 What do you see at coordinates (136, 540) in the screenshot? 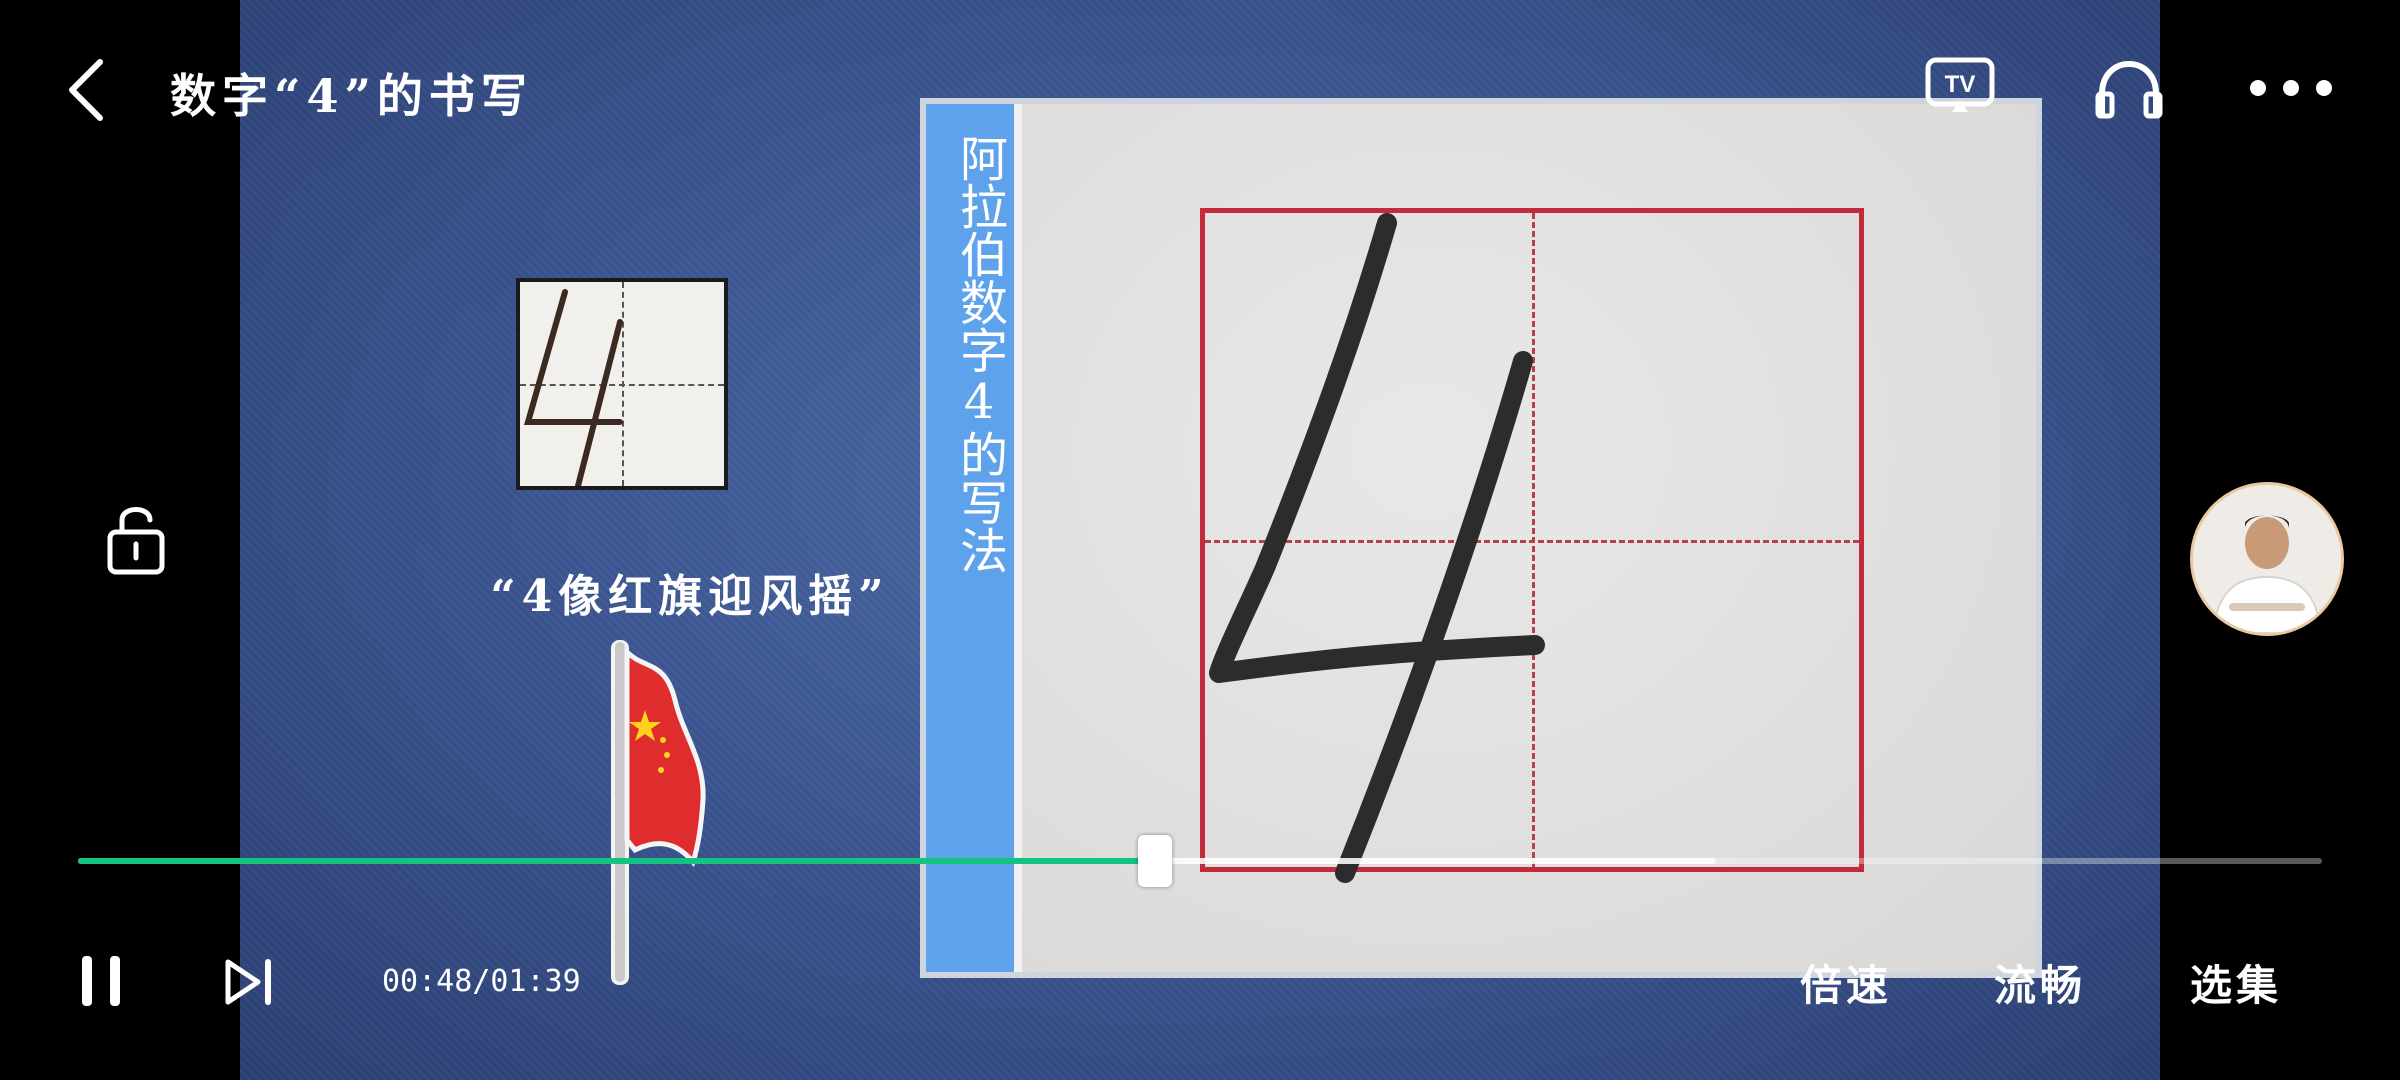
I see `lock-icon` at bounding box center [136, 540].